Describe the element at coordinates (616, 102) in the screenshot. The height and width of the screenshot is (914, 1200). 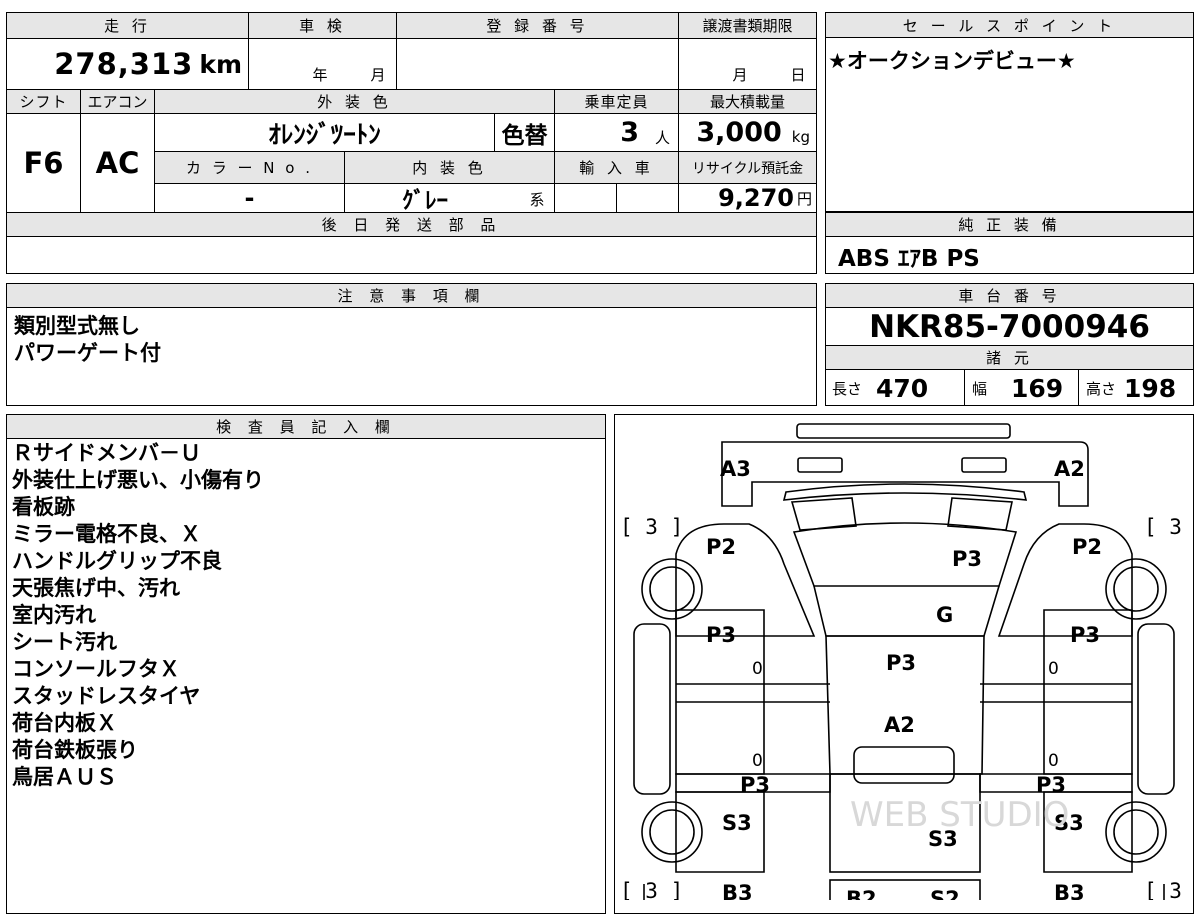
I see `capacity-header: 乗車定員` at that location.